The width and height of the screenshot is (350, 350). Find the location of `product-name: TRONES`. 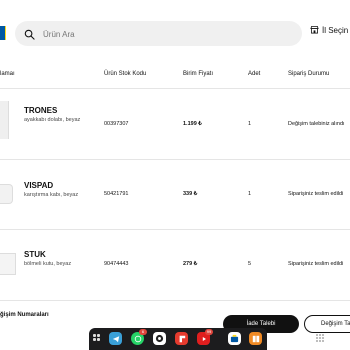

product-name: TRONES is located at coordinates (40, 110).